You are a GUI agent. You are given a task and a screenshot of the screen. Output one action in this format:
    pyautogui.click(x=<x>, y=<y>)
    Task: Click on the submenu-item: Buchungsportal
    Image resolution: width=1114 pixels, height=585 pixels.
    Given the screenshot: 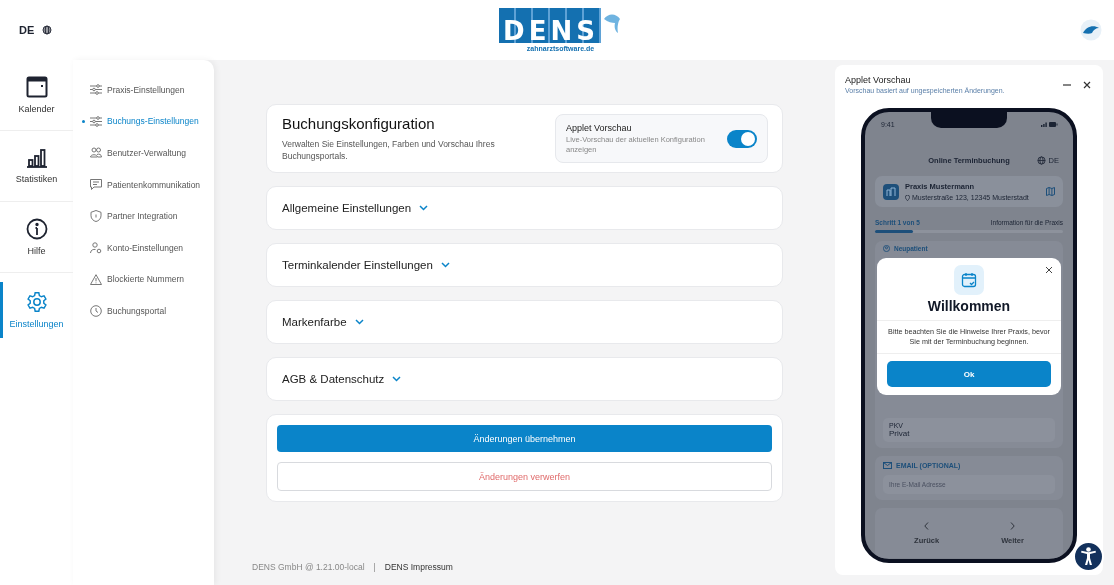 What is the action you would take?
    pyautogui.click(x=143, y=311)
    